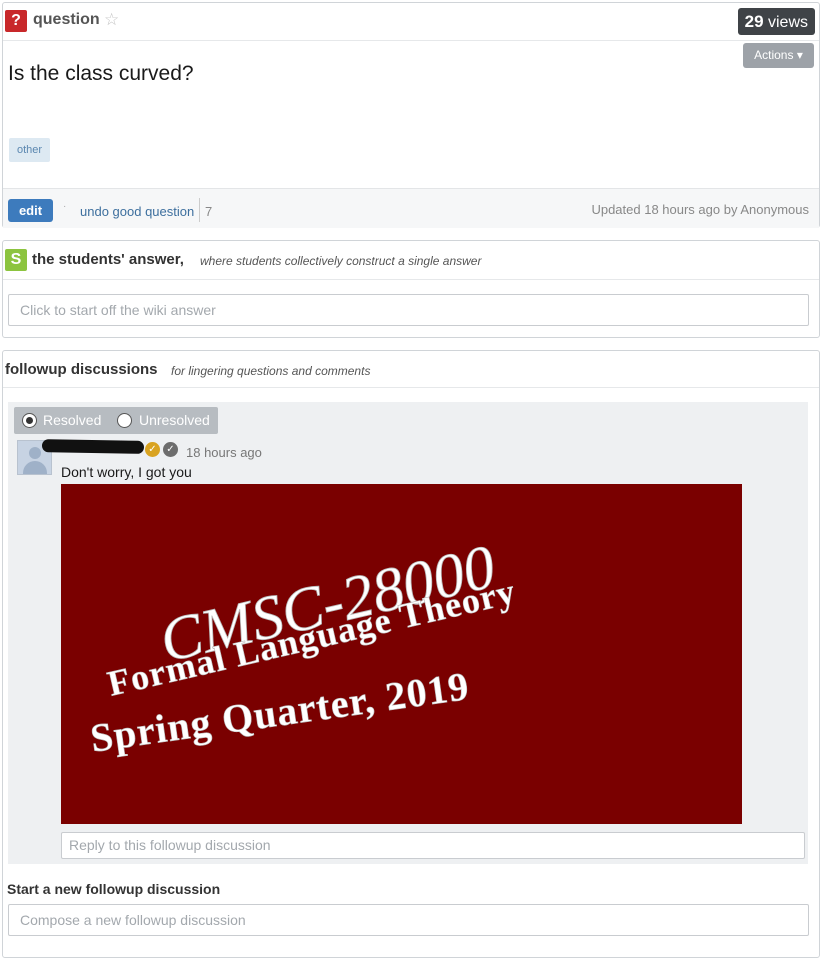  What do you see at coordinates (16, 260) in the screenshot?
I see `students-answer-icon: S` at bounding box center [16, 260].